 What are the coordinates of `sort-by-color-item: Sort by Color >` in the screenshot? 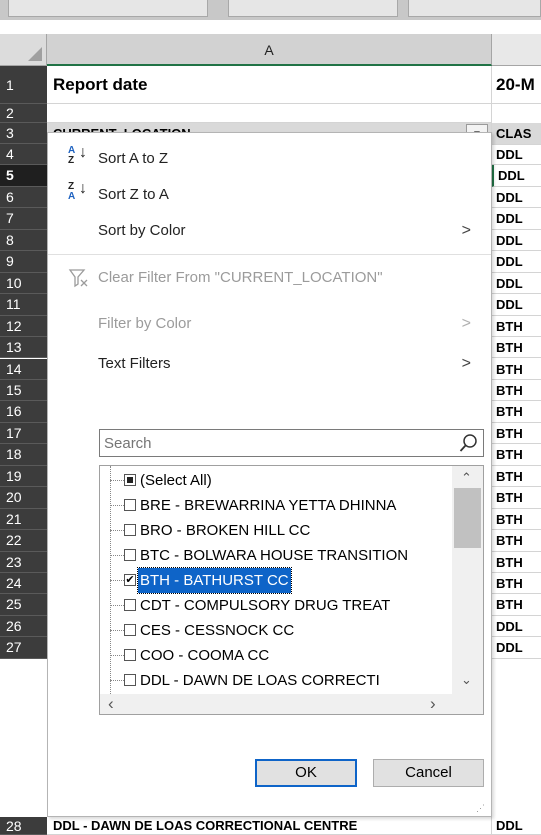 It's located at (269, 231).